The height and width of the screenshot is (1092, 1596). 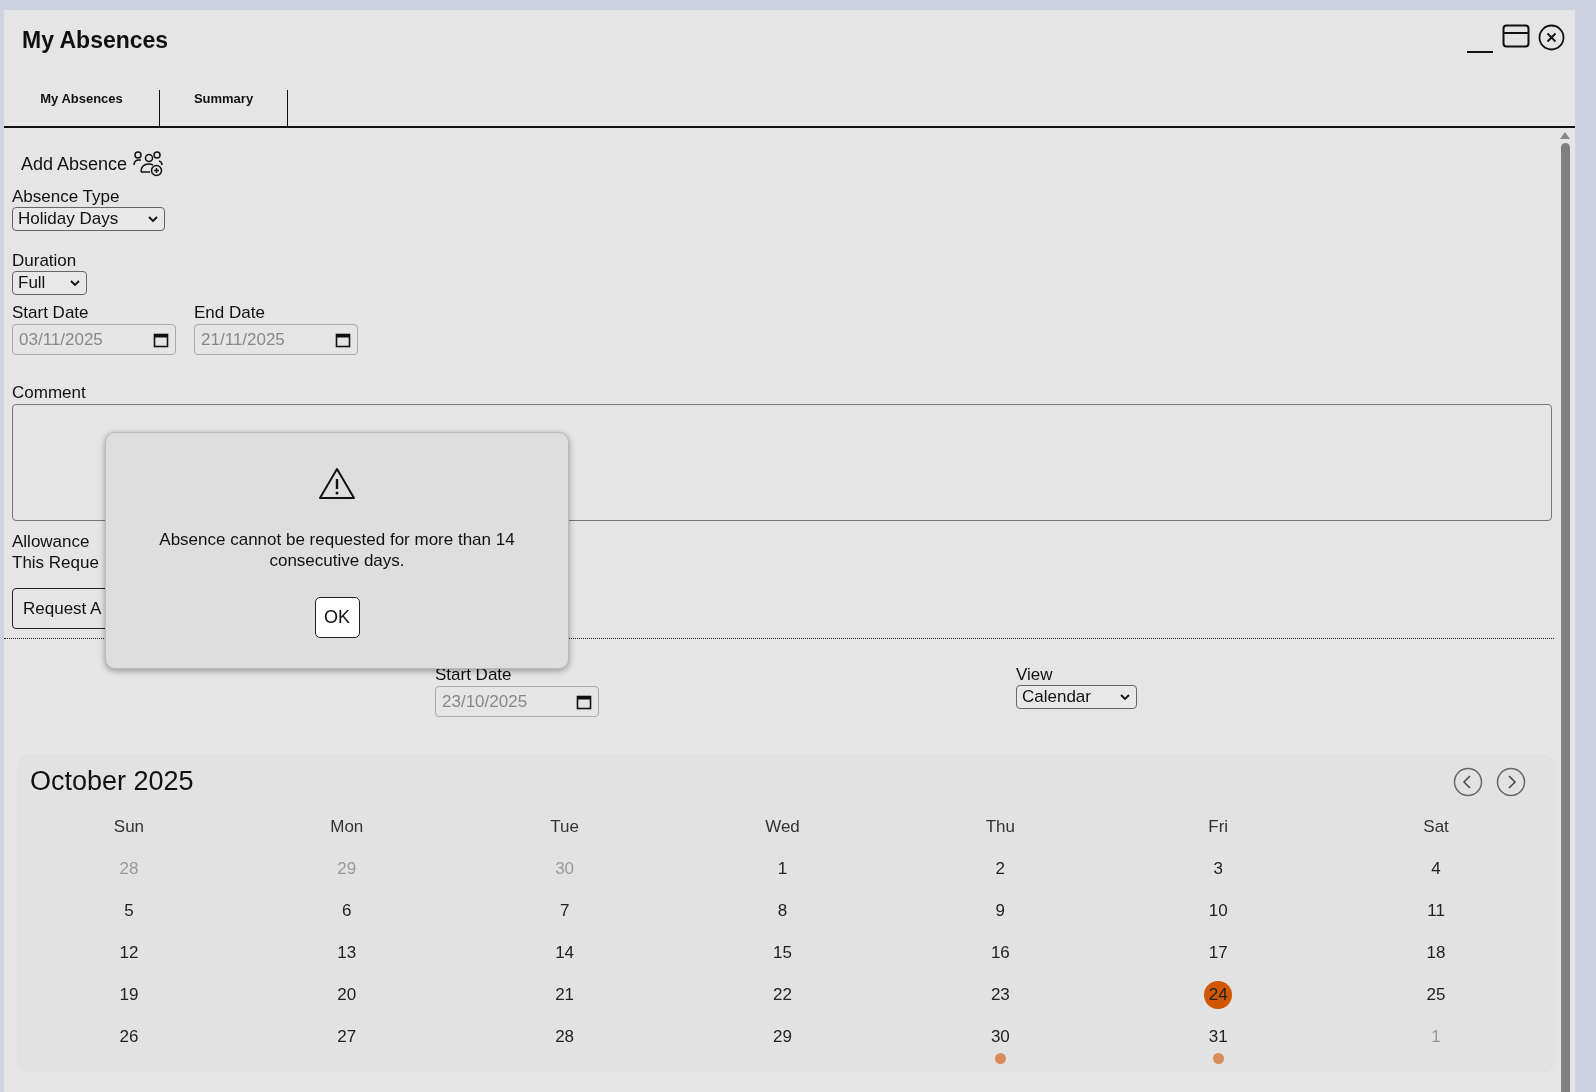 I want to click on field-label: Absence Type, so click(x=66, y=197).